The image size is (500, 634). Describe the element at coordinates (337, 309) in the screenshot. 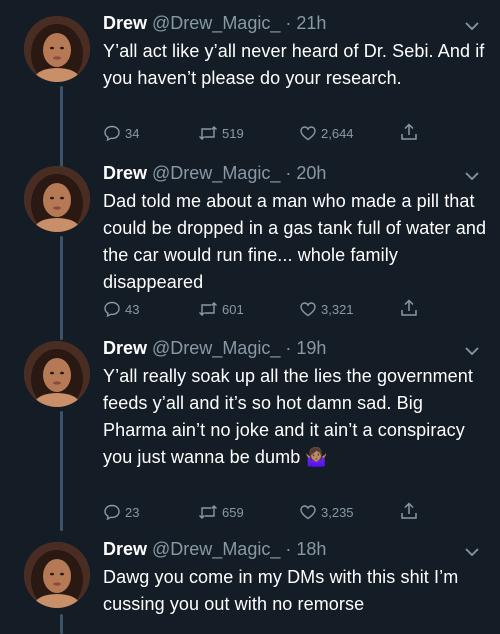

I see `like-count: 3,321` at that location.